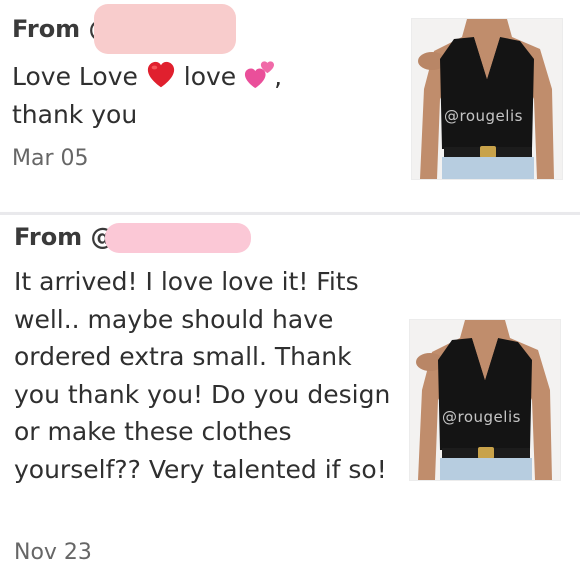 The image size is (580, 580). What do you see at coordinates (160, 74) in the screenshot?
I see `red-heart-icon` at bounding box center [160, 74].